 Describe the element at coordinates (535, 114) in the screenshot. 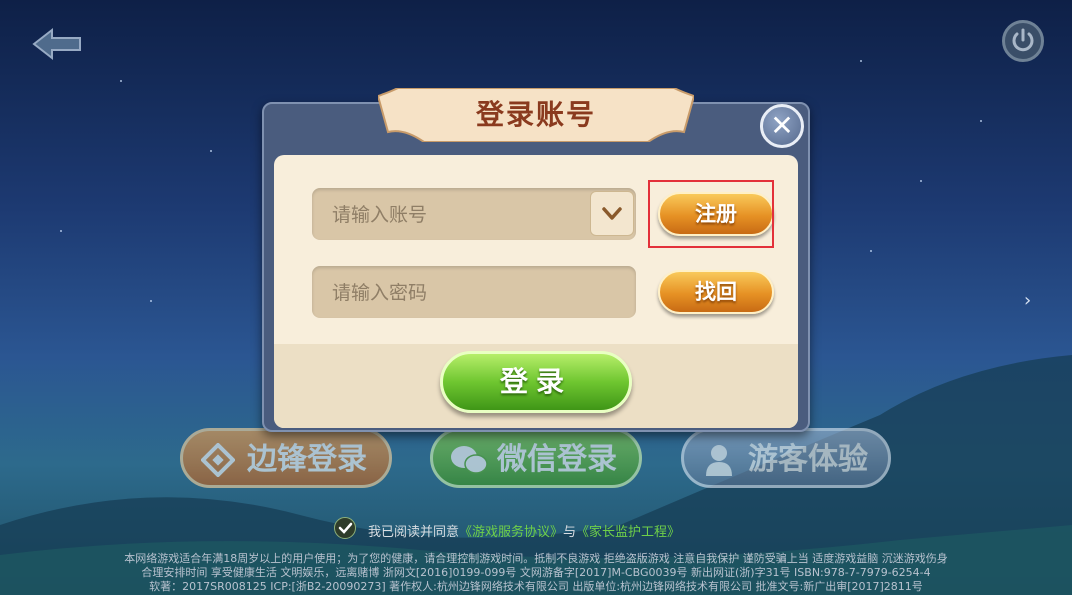

I see `dialog-title: 登录账号` at that location.